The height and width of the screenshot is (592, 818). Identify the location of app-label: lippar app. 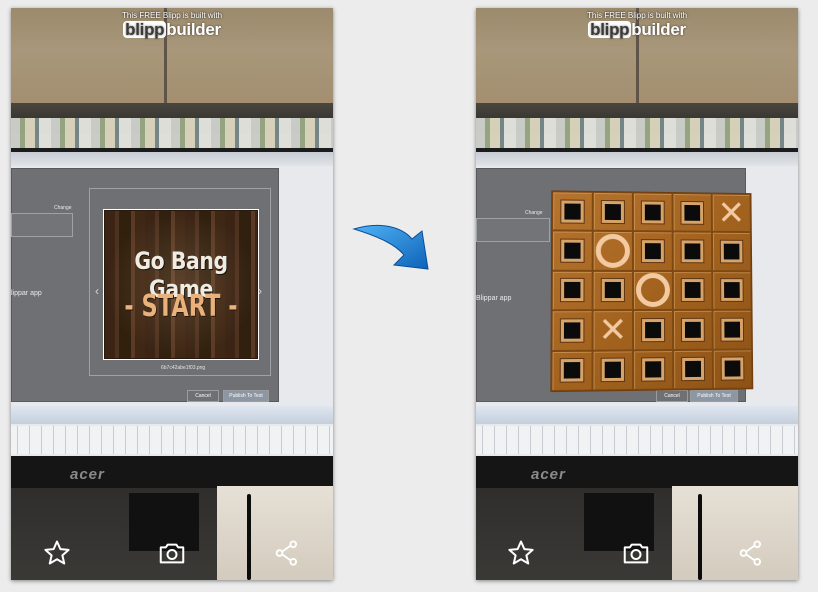
(26, 293).